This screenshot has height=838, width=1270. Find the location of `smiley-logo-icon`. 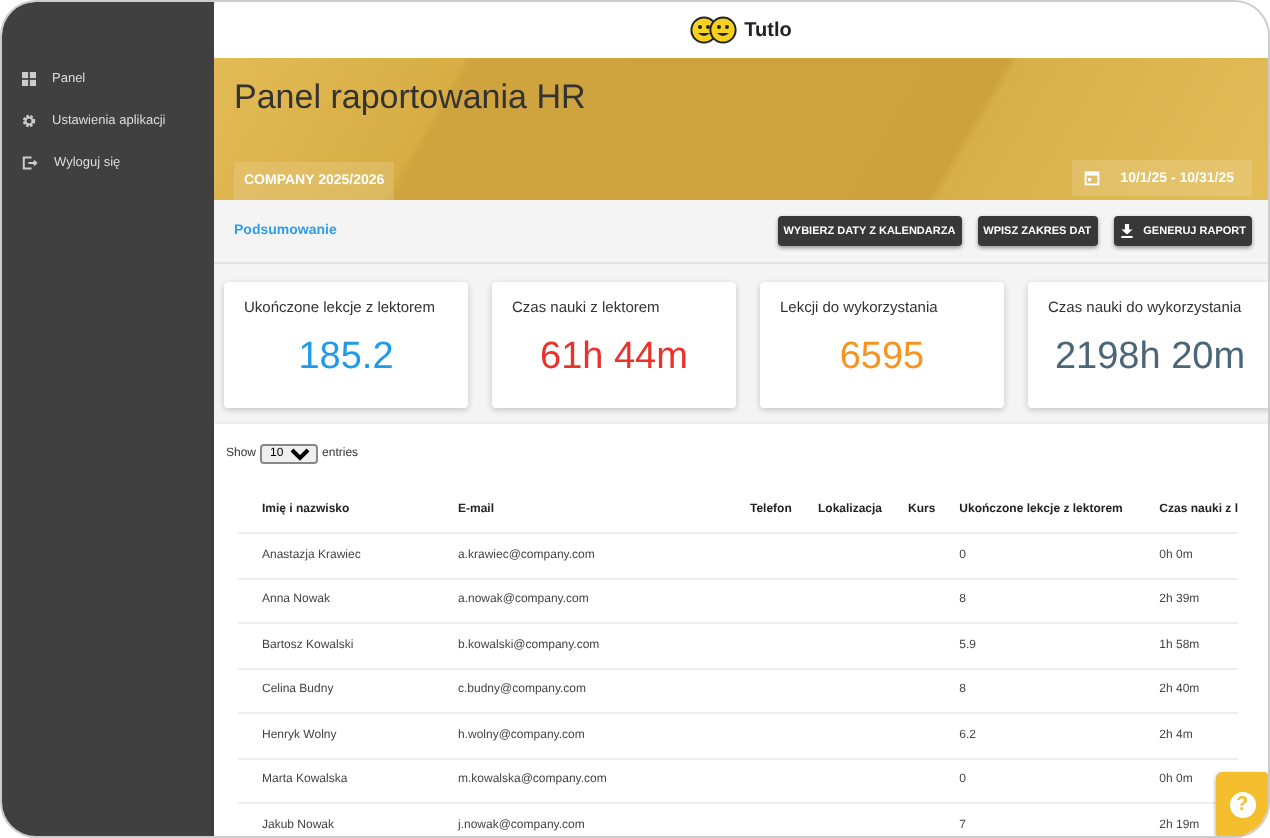

smiley-logo-icon is located at coordinates (714, 30).